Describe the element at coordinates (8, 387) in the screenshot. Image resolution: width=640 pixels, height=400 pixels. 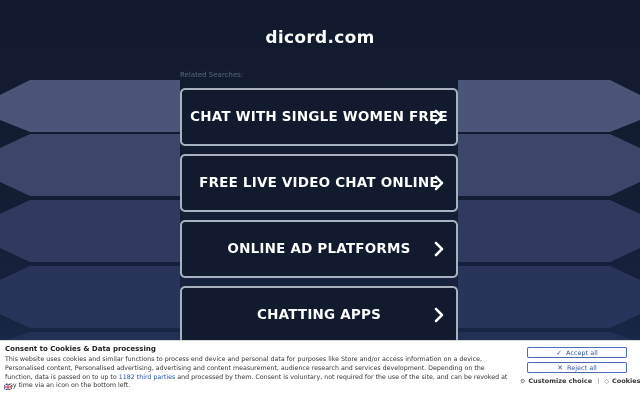
I see `uk-flag-icon` at that location.